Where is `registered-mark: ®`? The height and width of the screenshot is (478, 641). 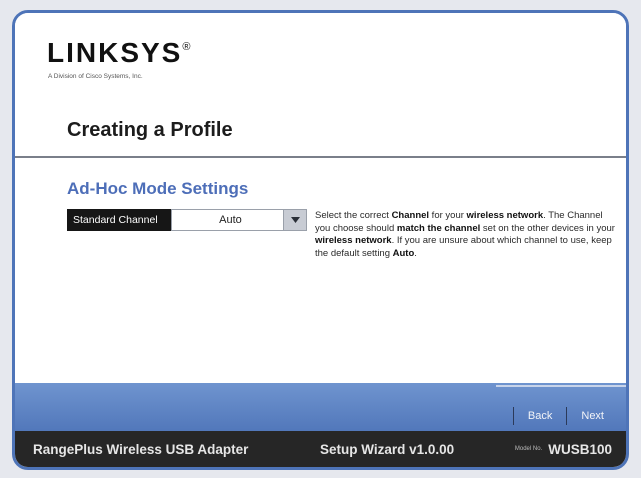
registered-mark: ® is located at coordinates (187, 47).